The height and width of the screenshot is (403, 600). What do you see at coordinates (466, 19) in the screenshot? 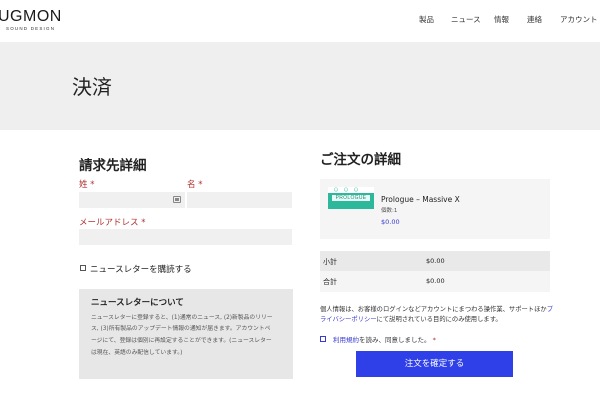
I see `nav-item-news: ニュース` at bounding box center [466, 19].